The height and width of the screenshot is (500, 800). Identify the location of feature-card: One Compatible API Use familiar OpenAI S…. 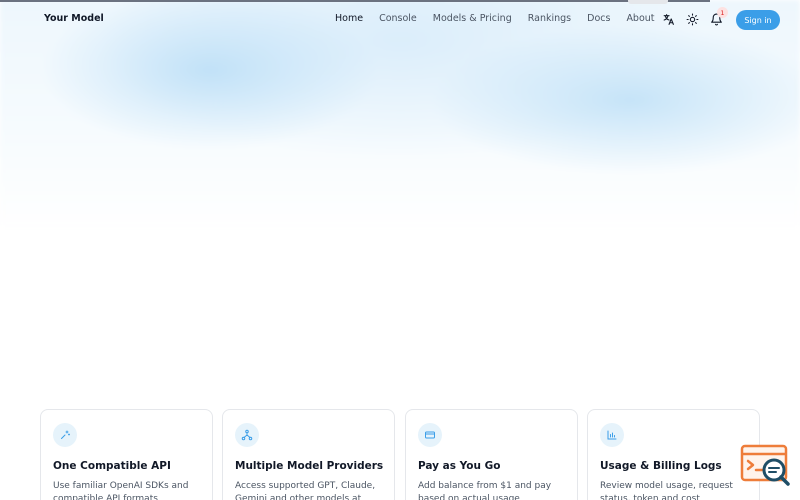
(126, 454).